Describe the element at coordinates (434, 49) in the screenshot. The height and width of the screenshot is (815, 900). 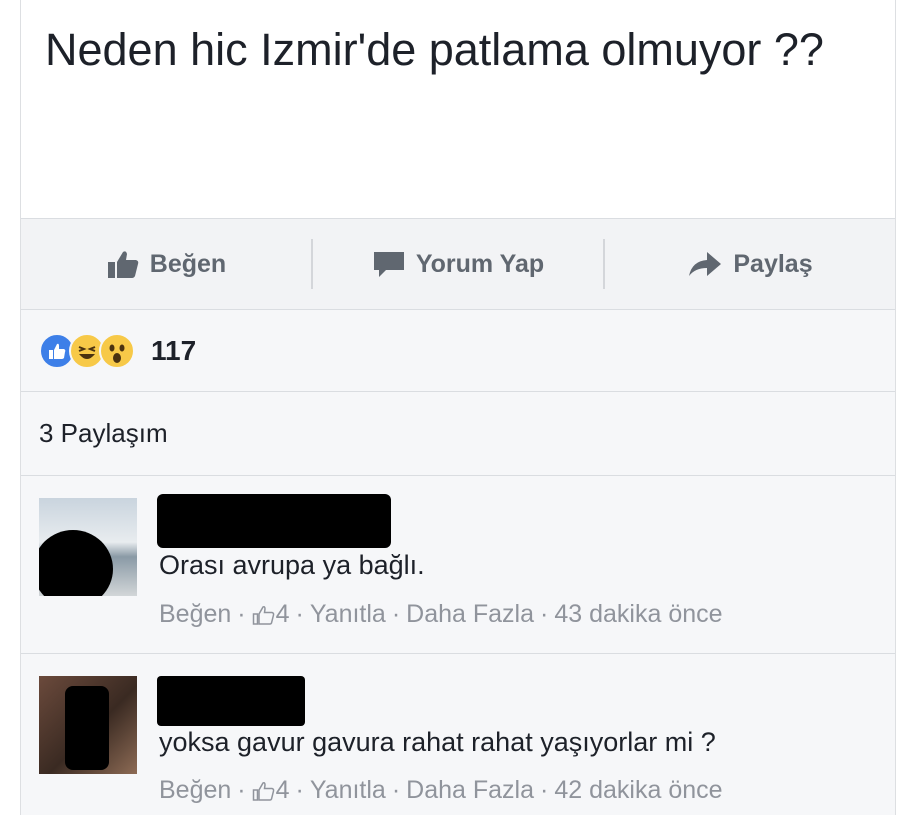
I see `post-text: Neden hic Izmir'de patlama olmuyor ??` at that location.